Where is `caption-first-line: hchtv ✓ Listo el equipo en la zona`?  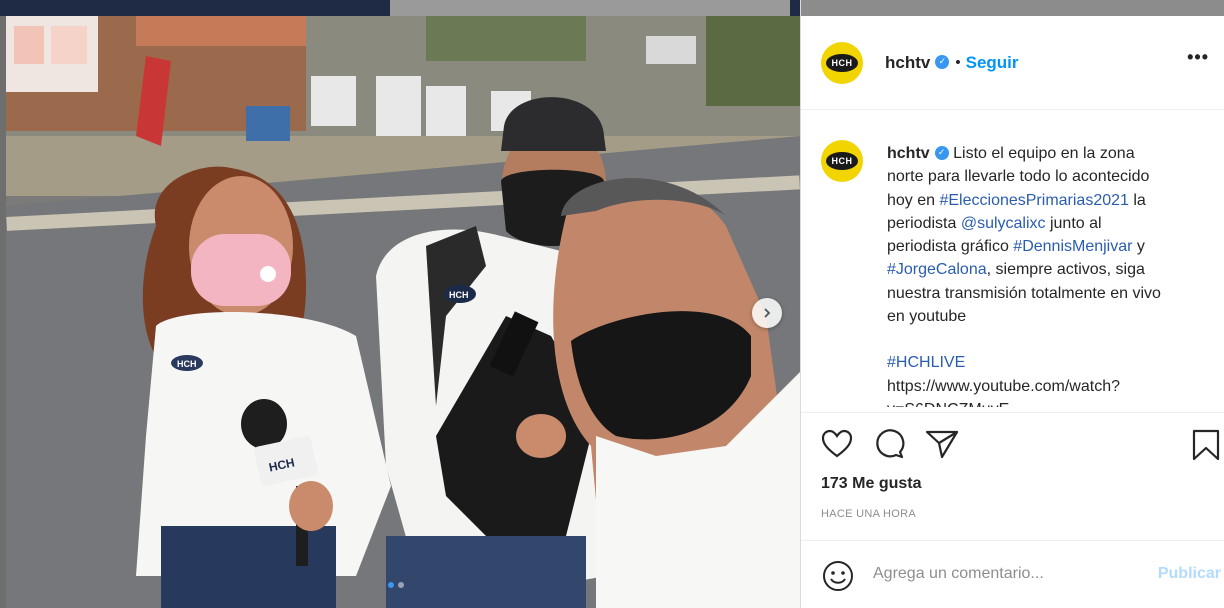 caption-first-line: hchtv ✓ Listo el equipo en la zona is located at coordinates (1047, 153).